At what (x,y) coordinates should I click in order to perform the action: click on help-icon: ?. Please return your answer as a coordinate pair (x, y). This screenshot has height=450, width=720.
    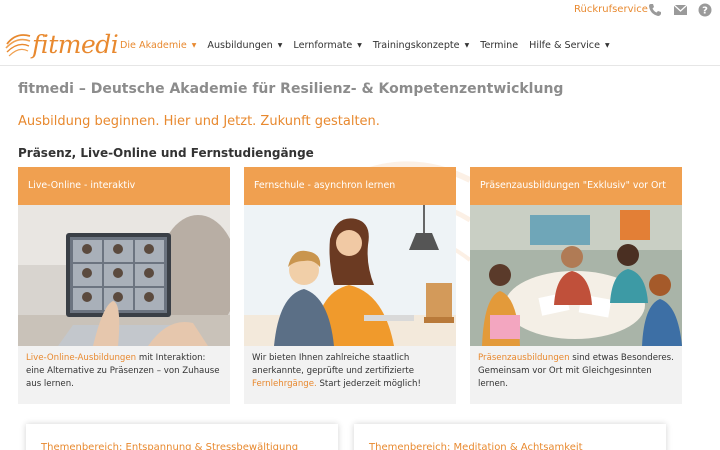
    Looking at the image, I should click on (705, 10).